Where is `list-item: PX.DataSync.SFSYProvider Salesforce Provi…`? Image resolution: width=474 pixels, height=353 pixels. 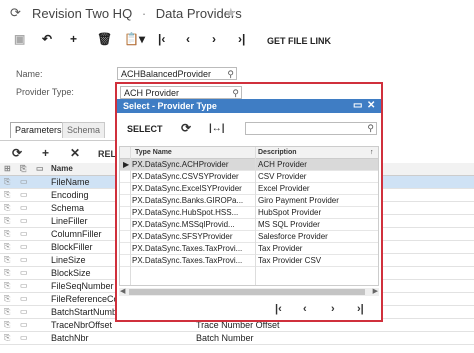
list-item: PX.DataSync.SFSYProvider Salesforce Provi… is located at coordinates (249, 237).